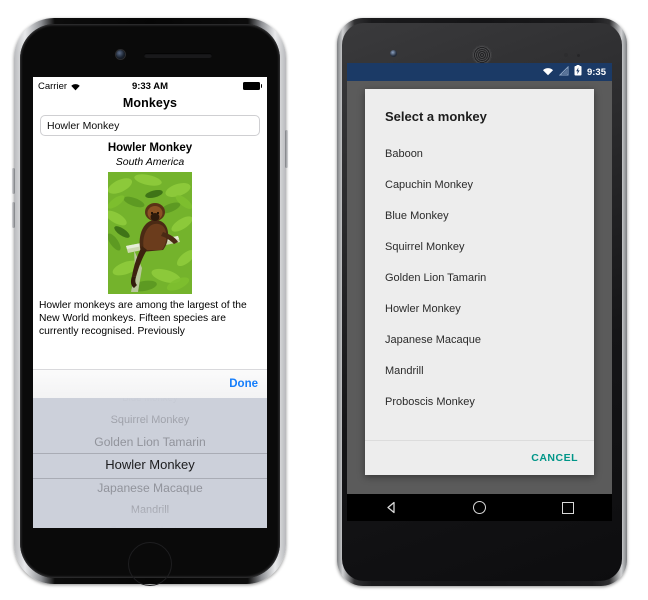 This screenshot has width=648, height=600. I want to click on detail-location: South America, so click(150, 162).